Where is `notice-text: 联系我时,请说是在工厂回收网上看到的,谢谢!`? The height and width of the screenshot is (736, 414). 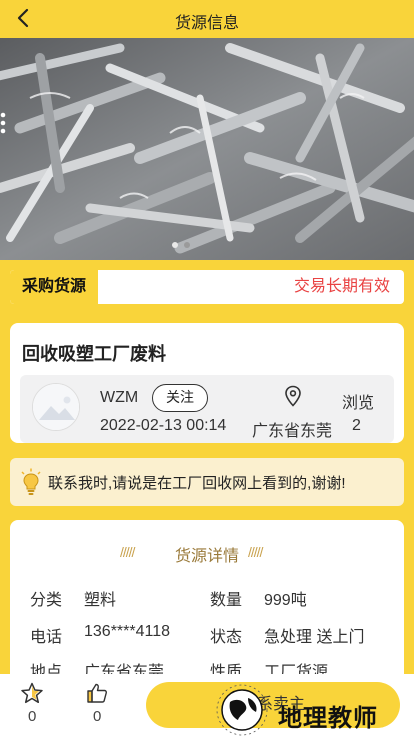 notice-text: 联系我时,请说是在工厂回收网上看到的,谢谢! is located at coordinates (197, 483).